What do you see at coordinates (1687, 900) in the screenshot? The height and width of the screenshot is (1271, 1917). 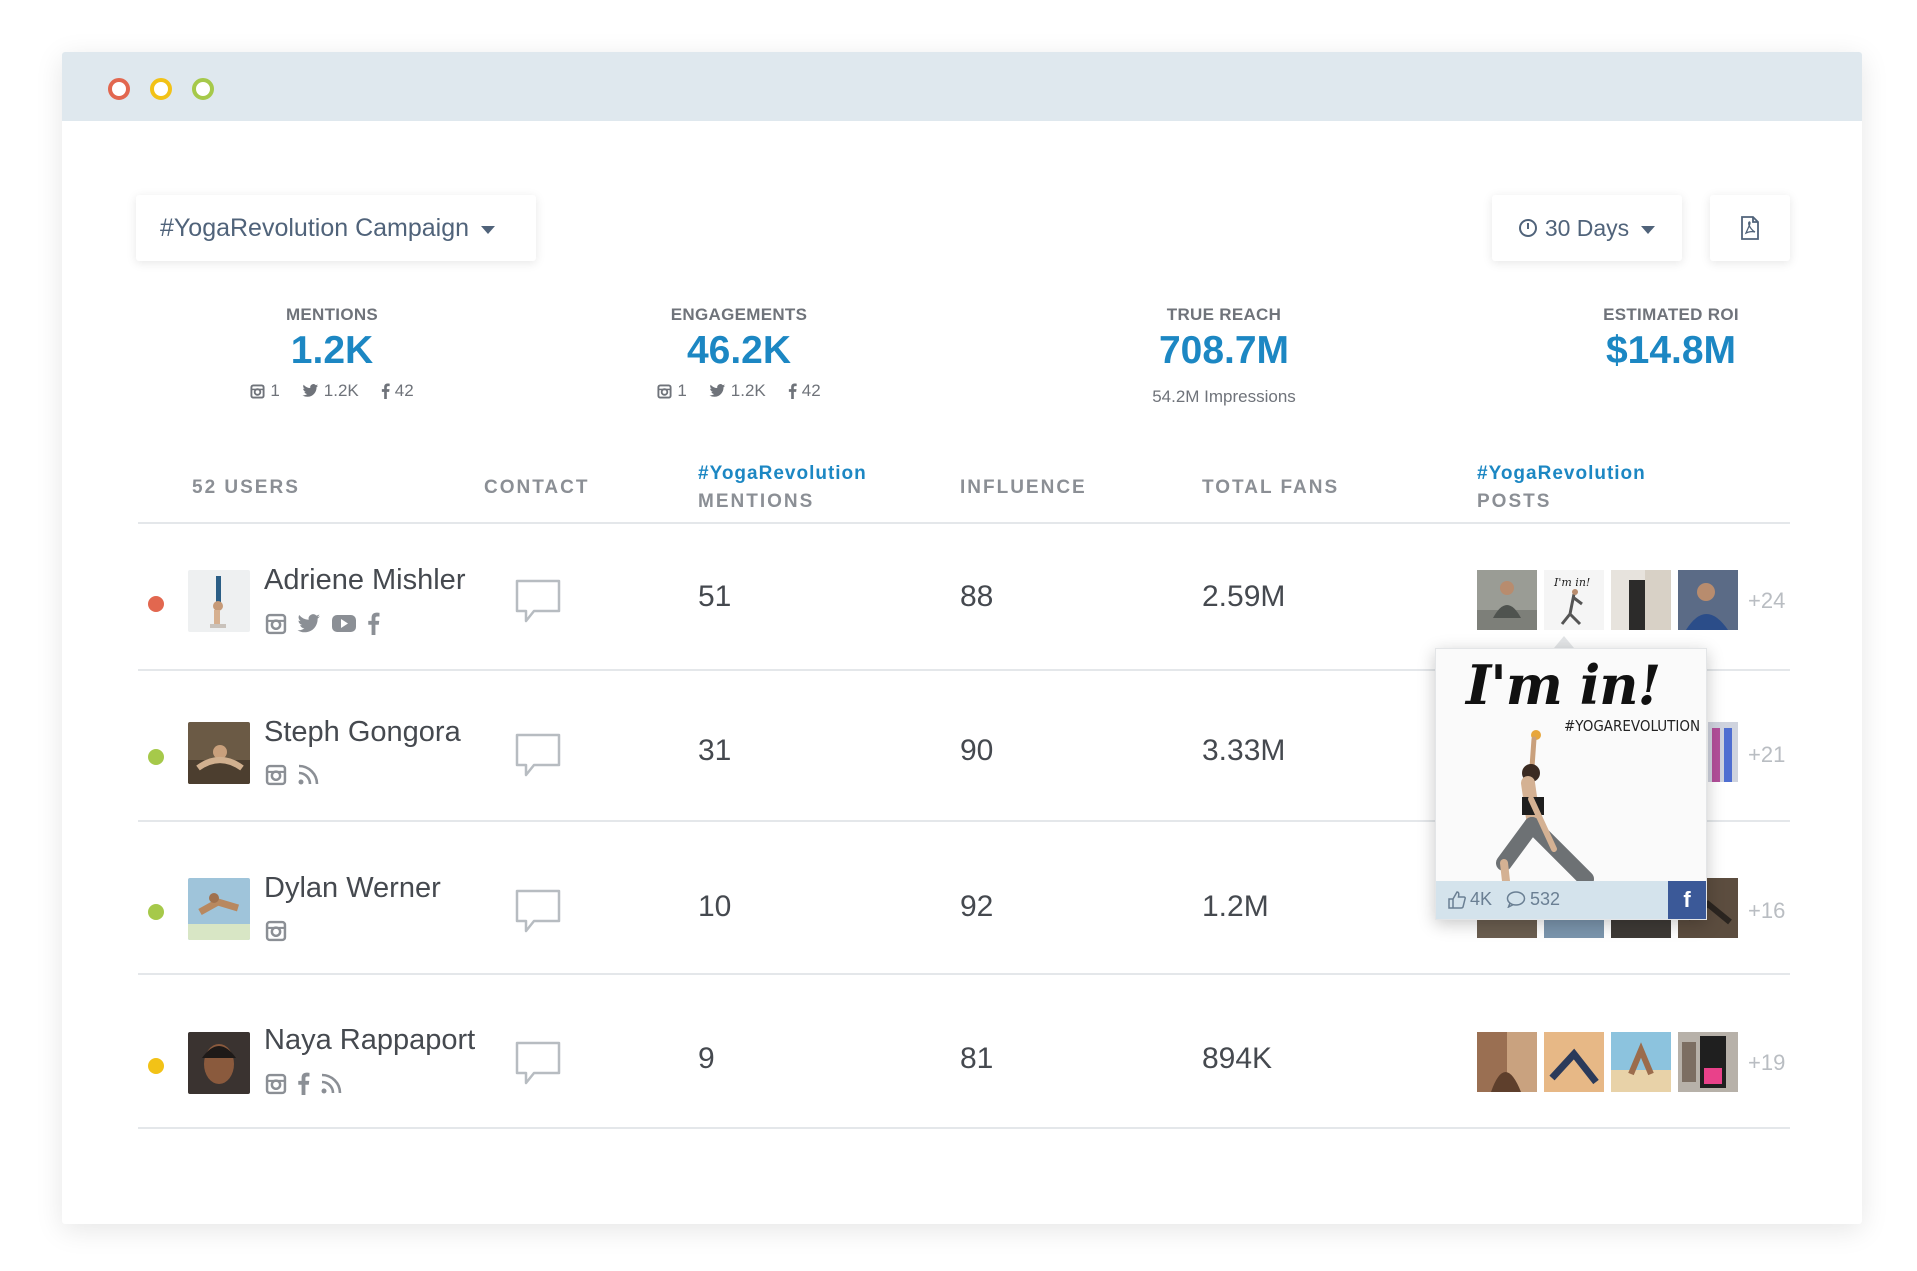 I see `facebook-icon: f` at bounding box center [1687, 900].